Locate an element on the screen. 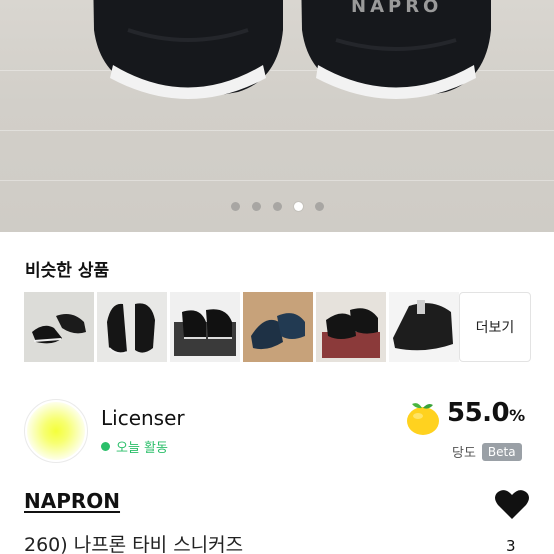  similar-products-list is located at coordinates (241, 327).